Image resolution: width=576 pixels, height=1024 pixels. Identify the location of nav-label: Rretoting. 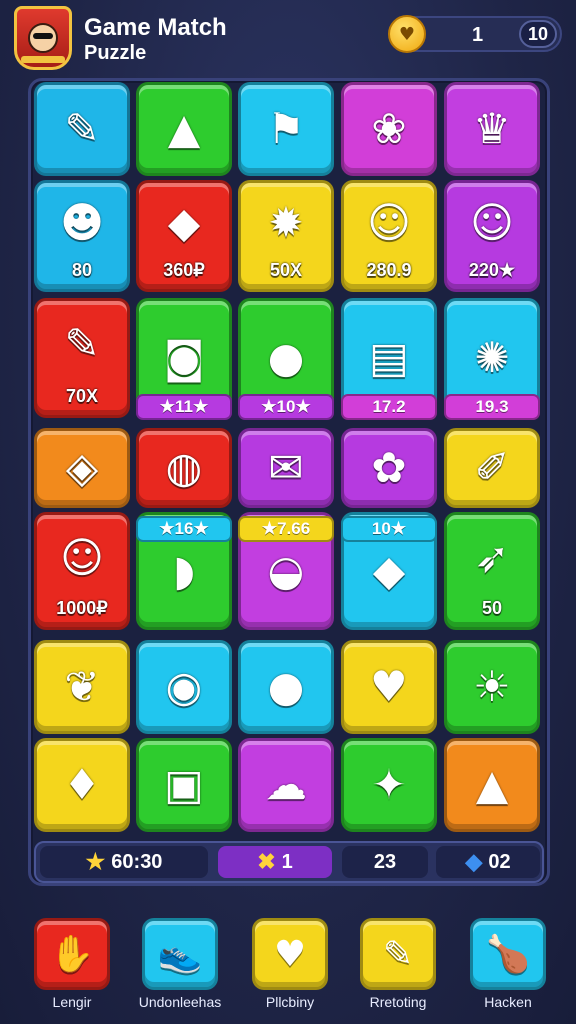
(398, 1002).